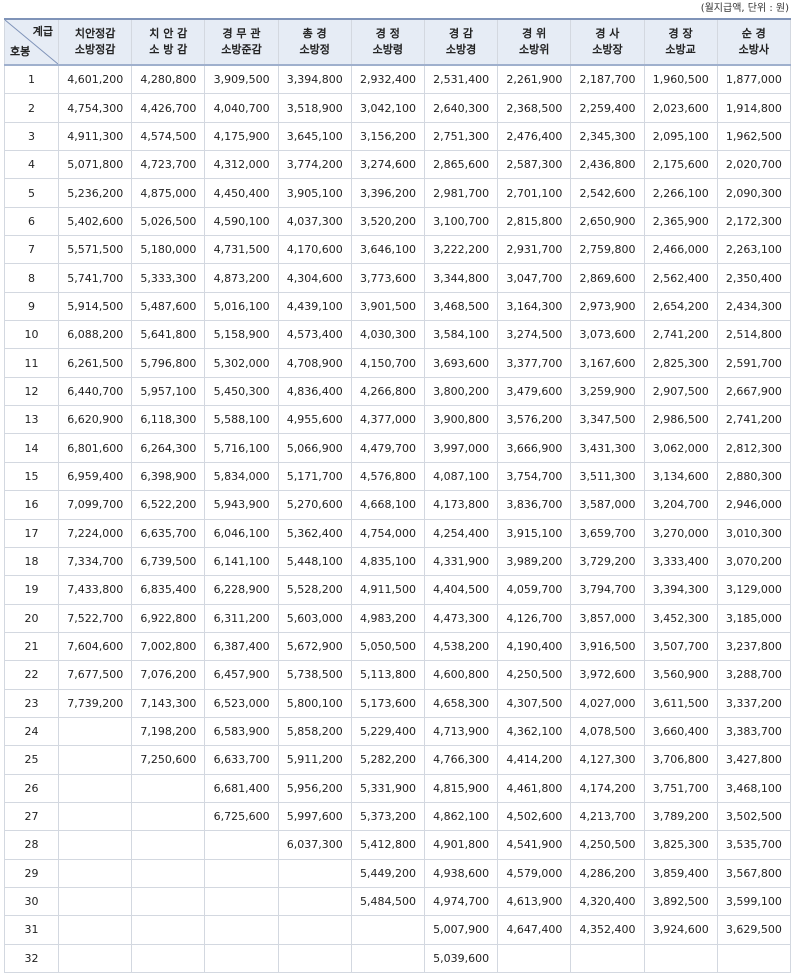 The width and height of the screenshot is (793, 976). Describe the element at coordinates (680, 165) in the screenshot. I see `salary-cell: 2,175,600` at that location.